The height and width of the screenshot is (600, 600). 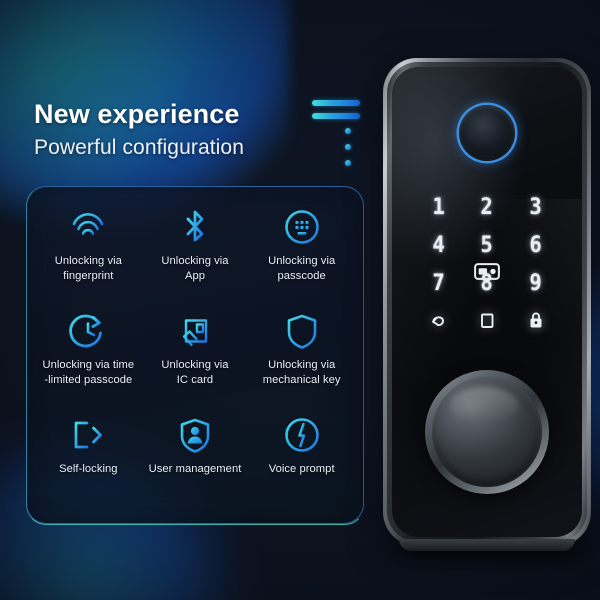 I want to click on fingerprint-reader, so click(x=487, y=133).